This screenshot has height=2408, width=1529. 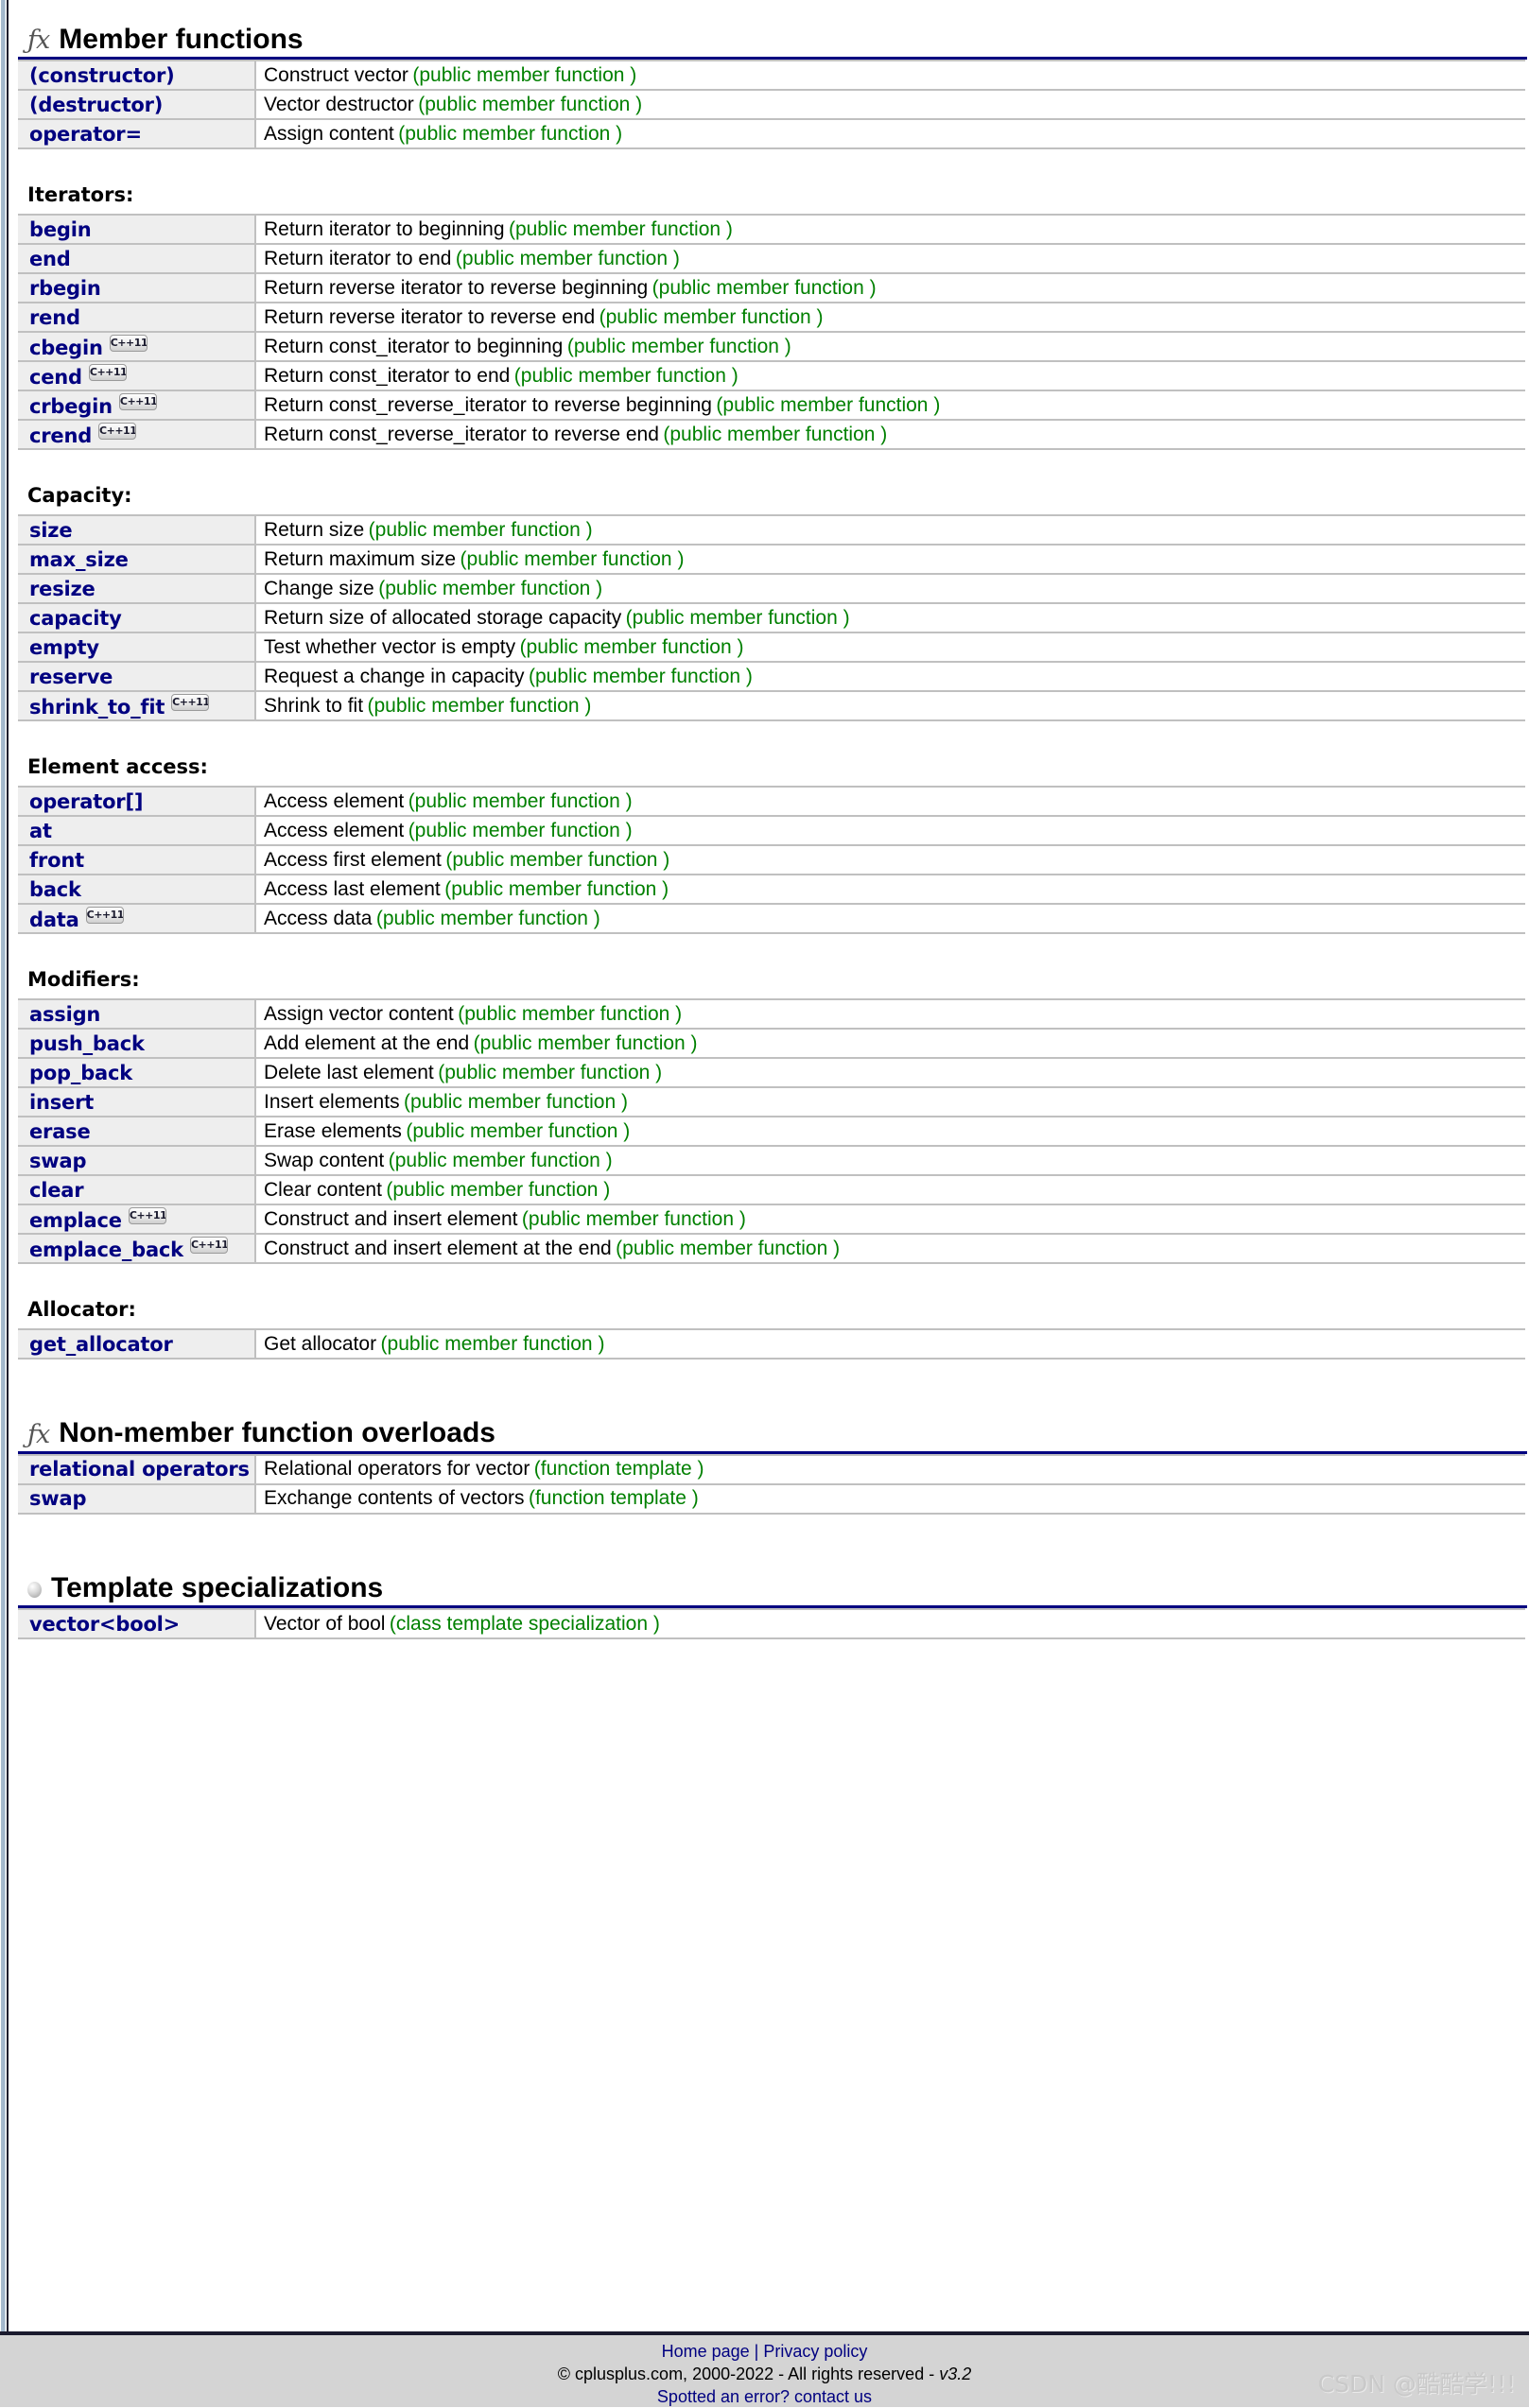 What do you see at coordinates (64, 647) in the screenshot?
I see `function-link: empty` at bounding box center [64, 647].